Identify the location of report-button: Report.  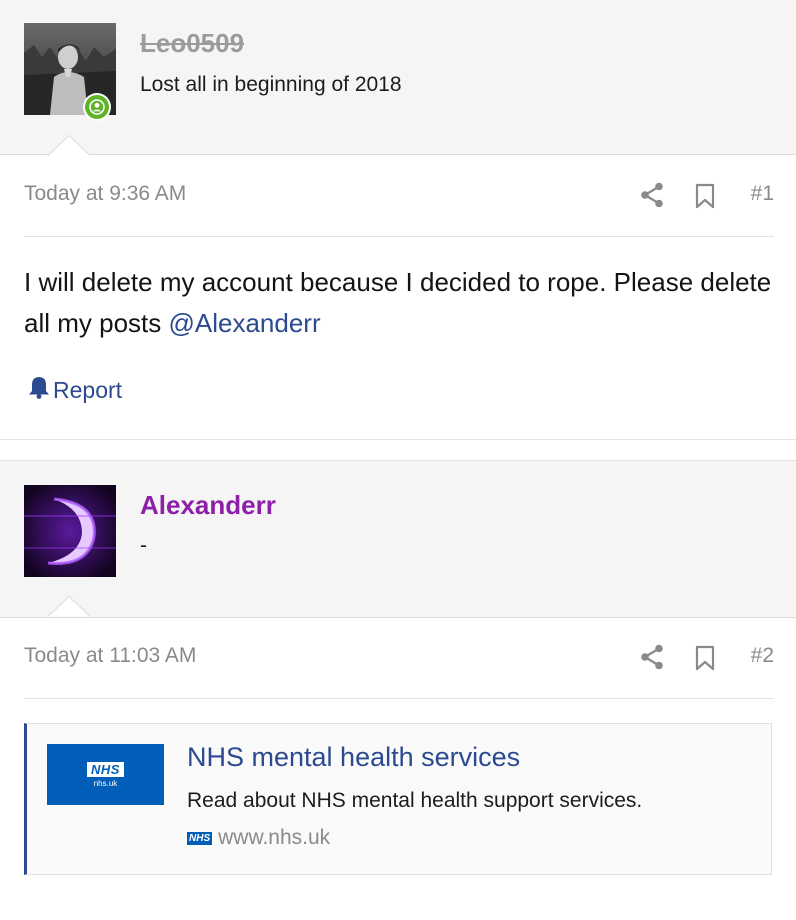
(75, 390).